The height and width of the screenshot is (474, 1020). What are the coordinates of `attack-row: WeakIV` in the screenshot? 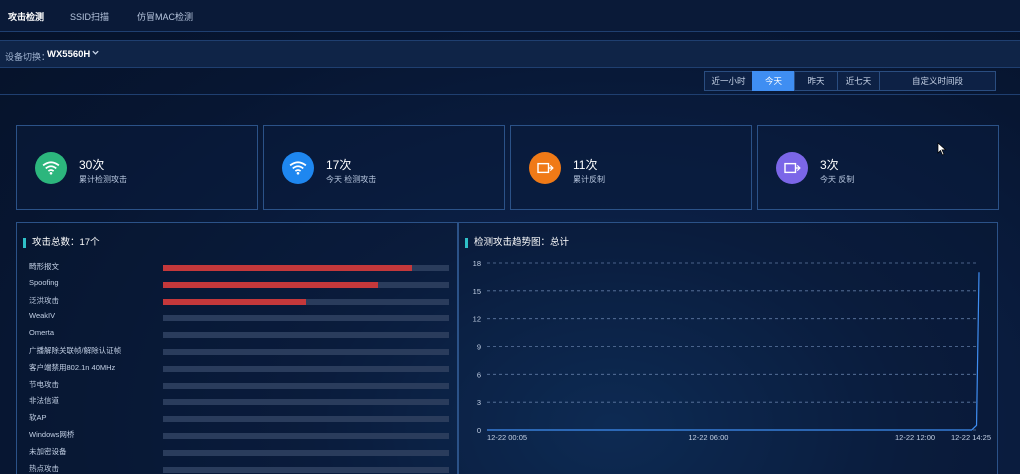 It's located at (239, 317).